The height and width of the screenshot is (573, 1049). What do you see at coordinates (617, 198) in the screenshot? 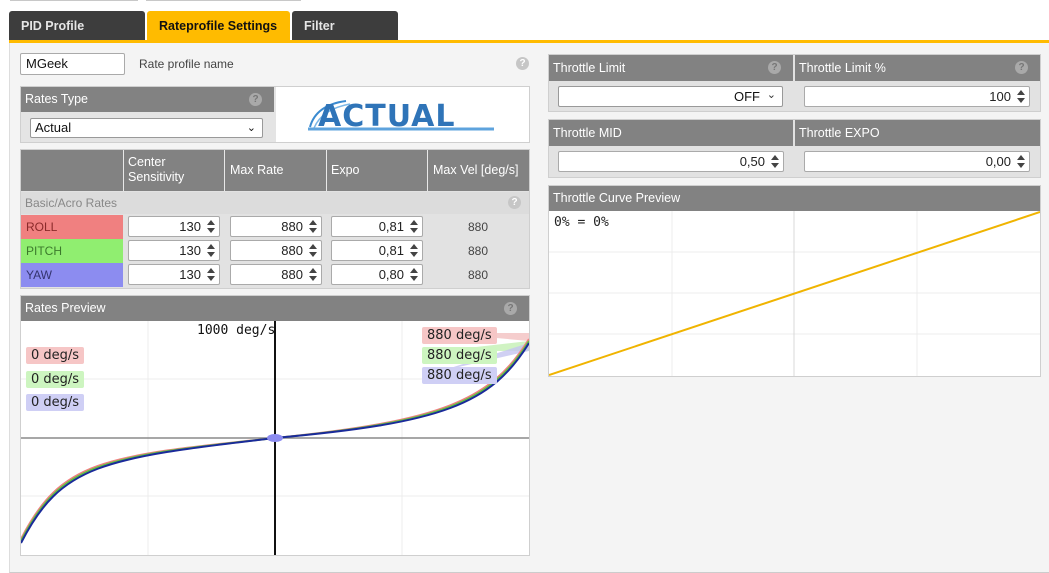
I see `throttle-curve-title: Throttle Curve Preview` at bounding box center [617, 198].